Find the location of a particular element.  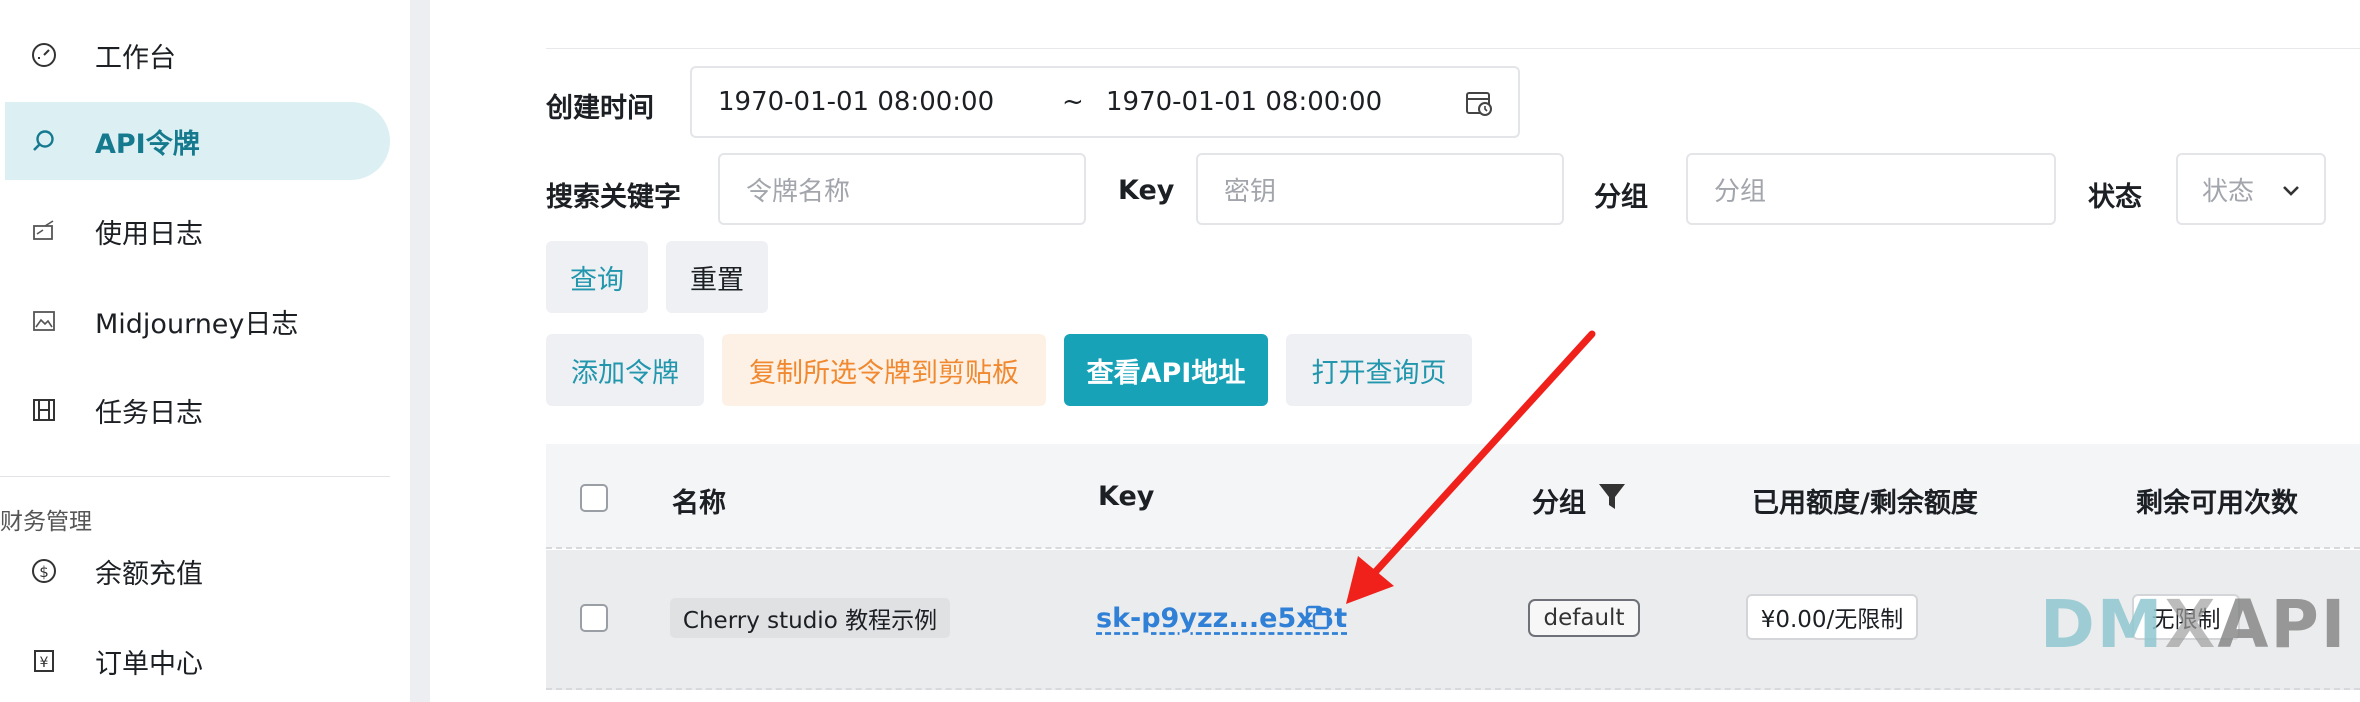

sidebar-item-label: 使用日志 is located at coordinates (149, 234).